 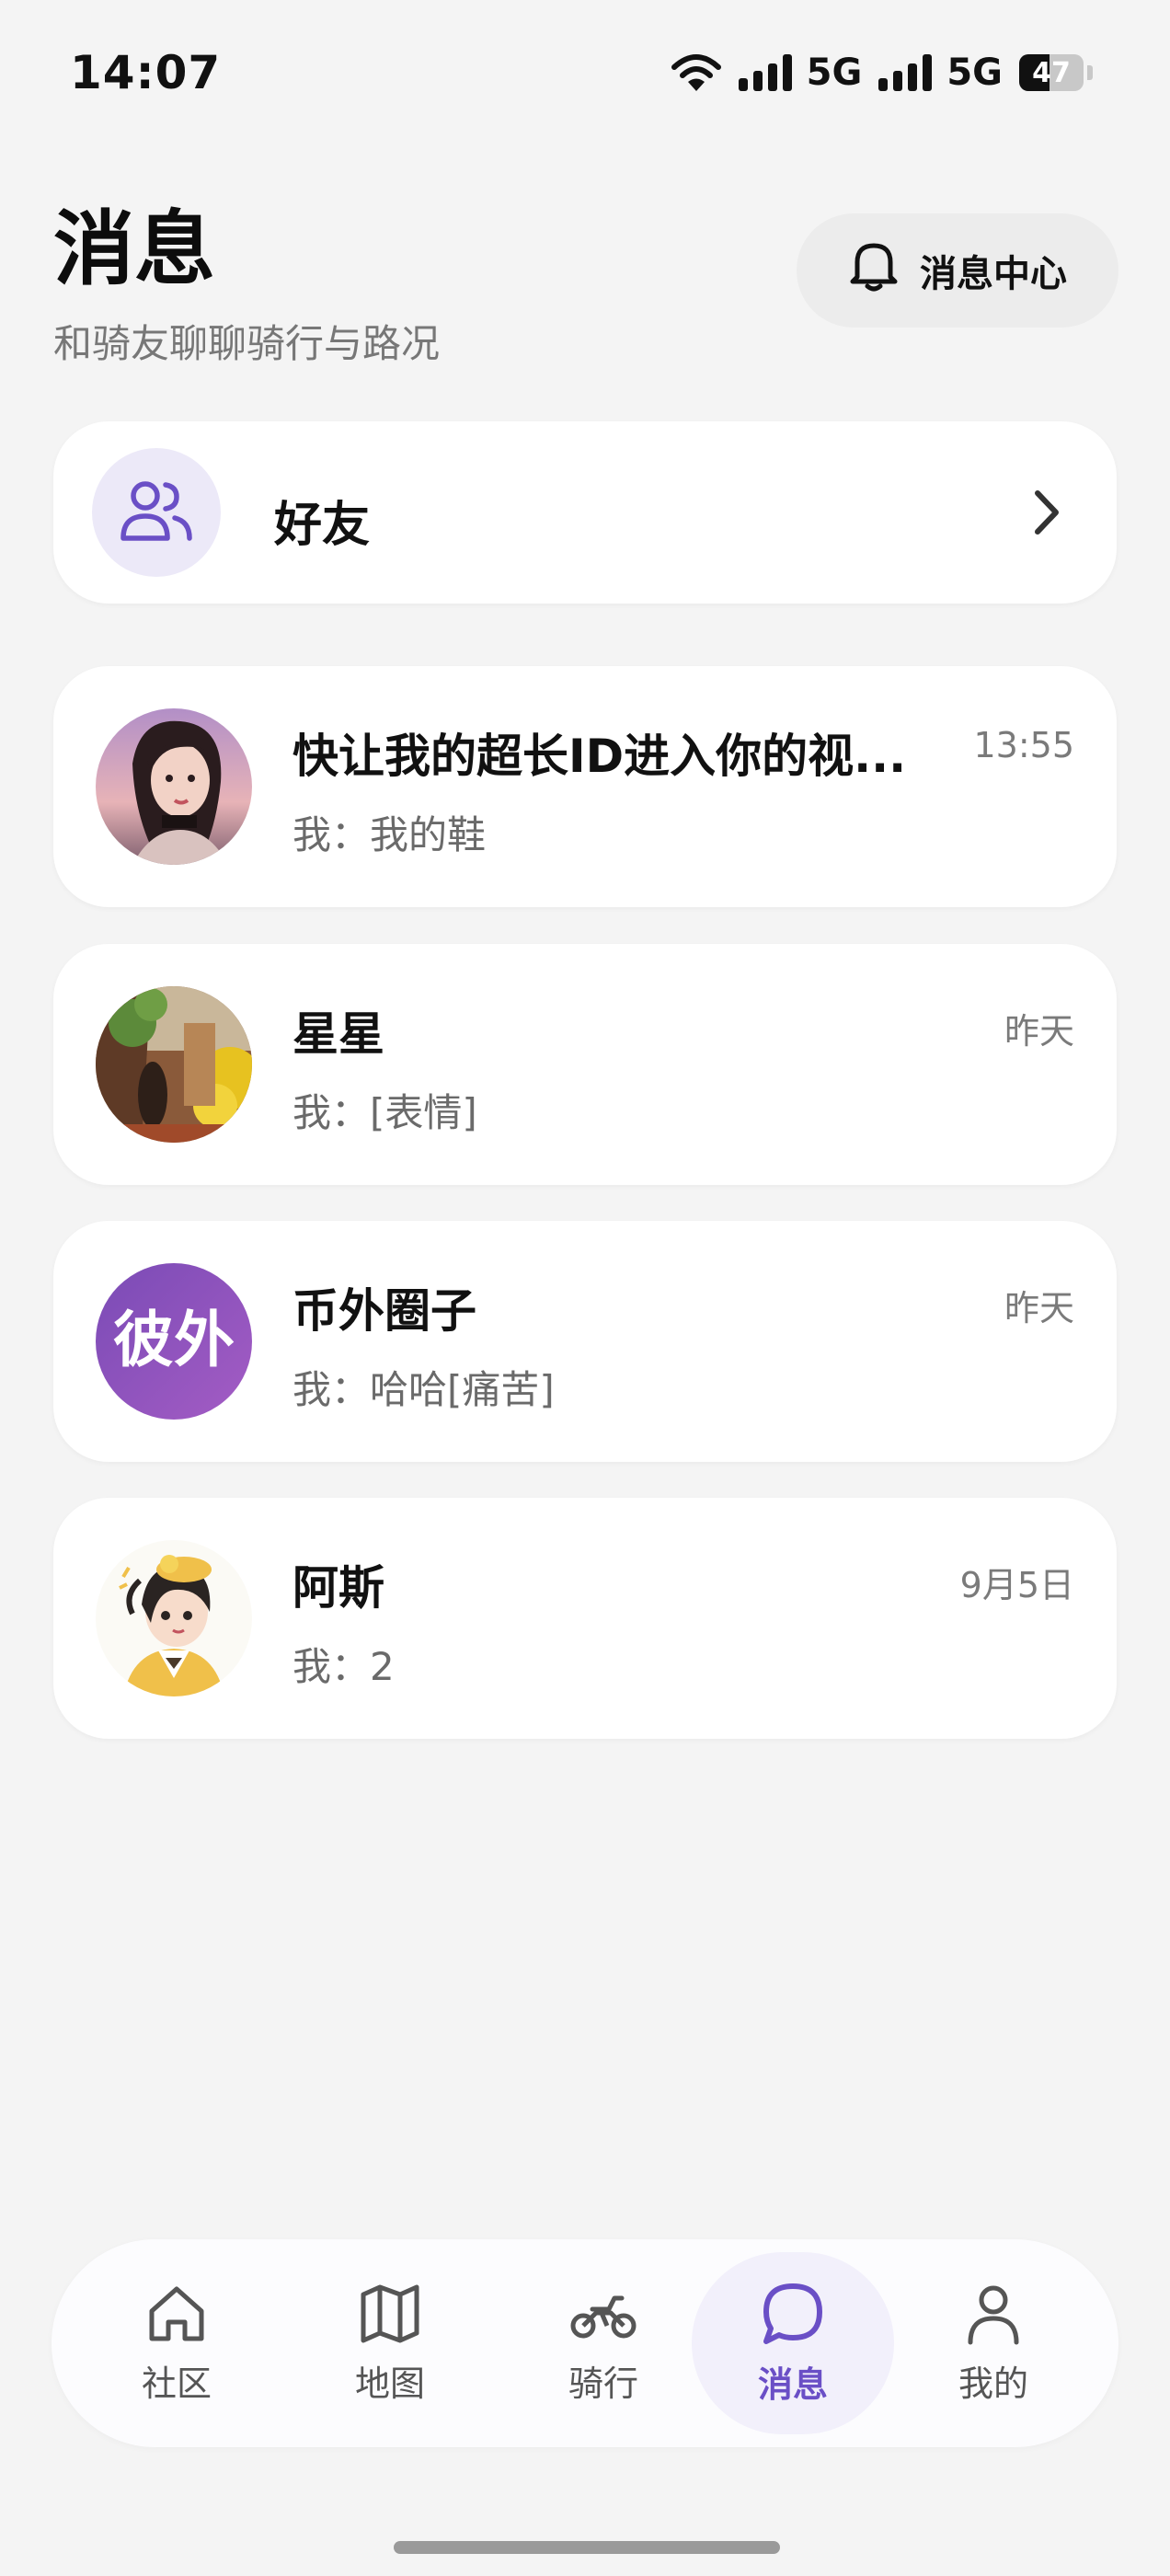 I want to click on conversation-name: 星星, so click(x=338, y=1034).